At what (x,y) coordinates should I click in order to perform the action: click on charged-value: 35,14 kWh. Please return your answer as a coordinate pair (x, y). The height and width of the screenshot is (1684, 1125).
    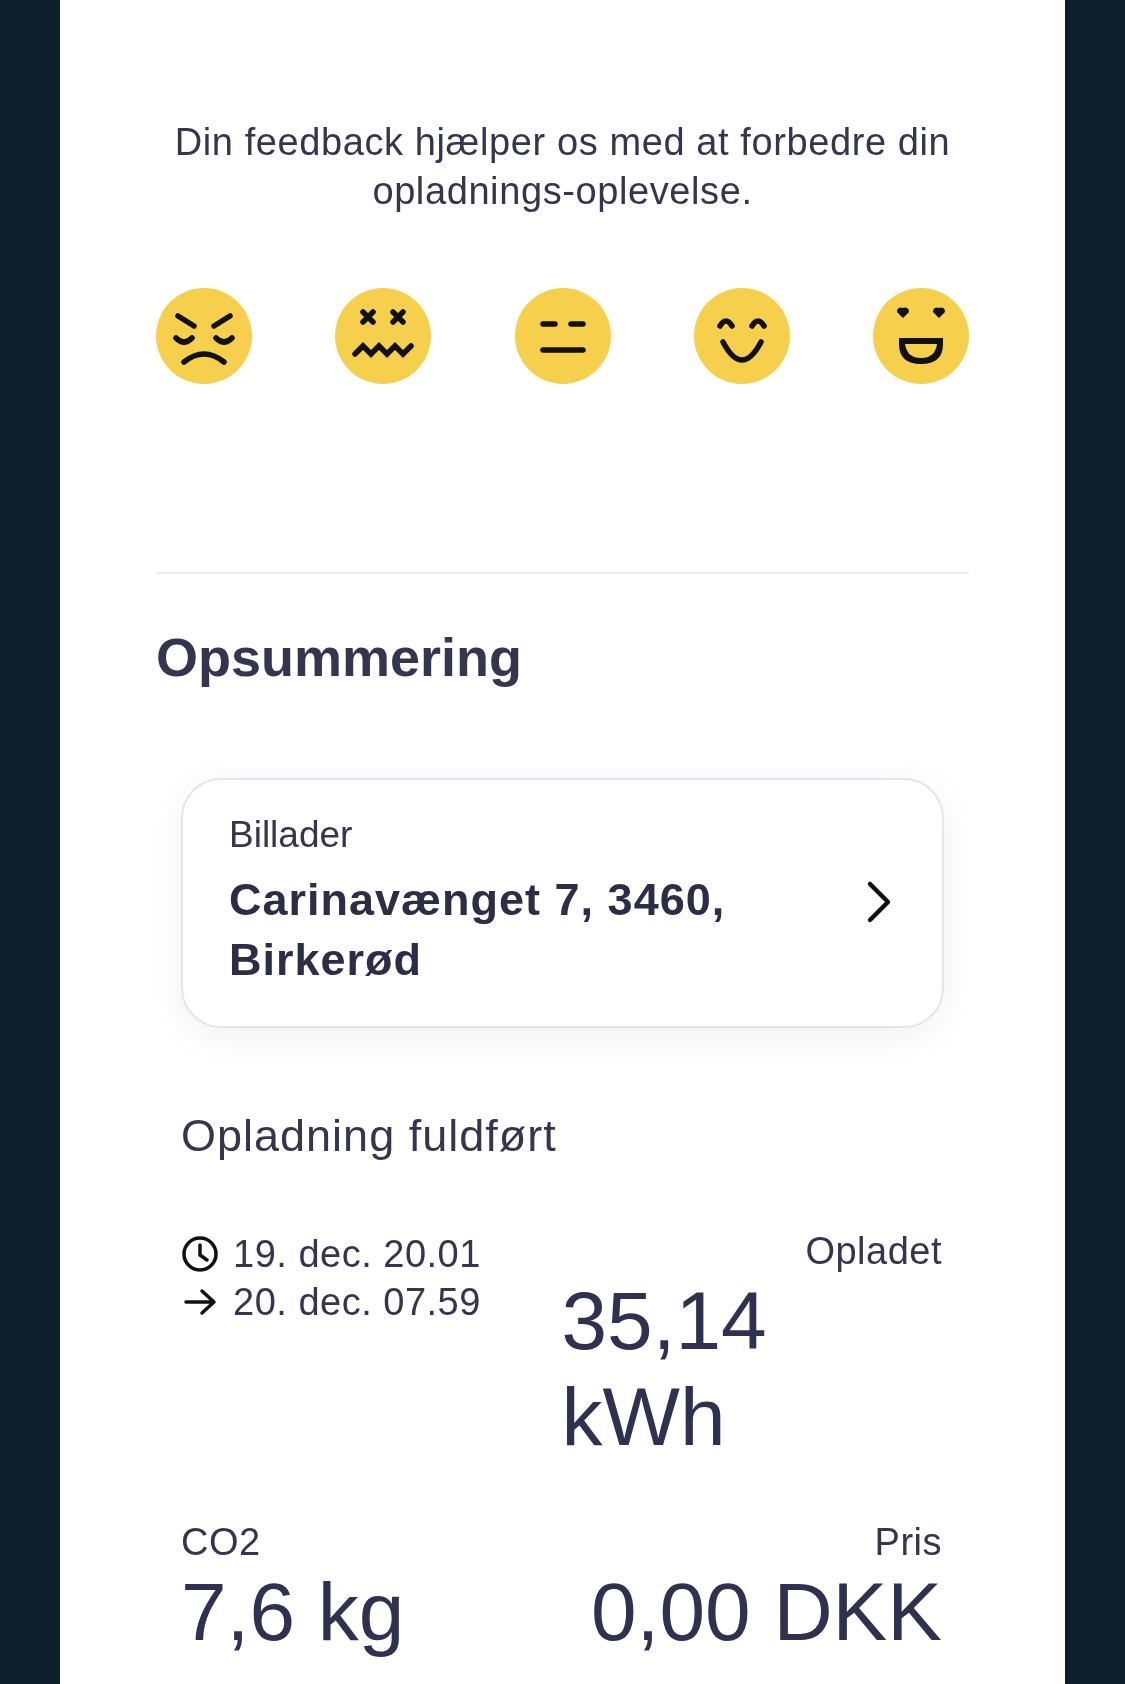
    Looking at the image, I should click on (664, 1369).